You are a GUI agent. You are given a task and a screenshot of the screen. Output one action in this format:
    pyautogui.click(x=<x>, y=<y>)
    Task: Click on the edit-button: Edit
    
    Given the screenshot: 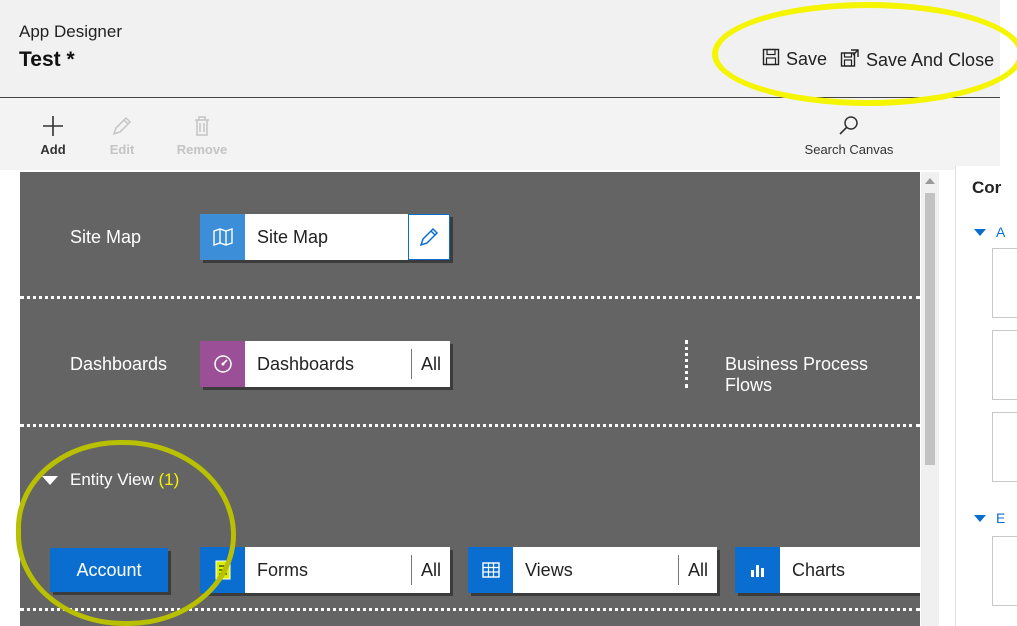 What is the action you would take?
    pyautogui.click(x=122, y=135)
    